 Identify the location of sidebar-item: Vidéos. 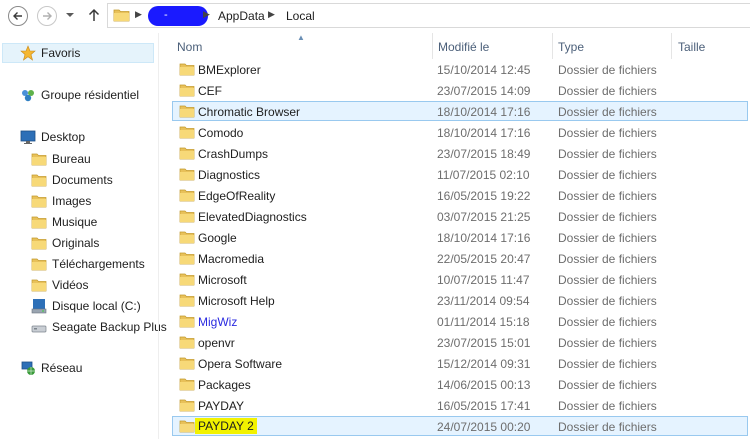
(59, 285).